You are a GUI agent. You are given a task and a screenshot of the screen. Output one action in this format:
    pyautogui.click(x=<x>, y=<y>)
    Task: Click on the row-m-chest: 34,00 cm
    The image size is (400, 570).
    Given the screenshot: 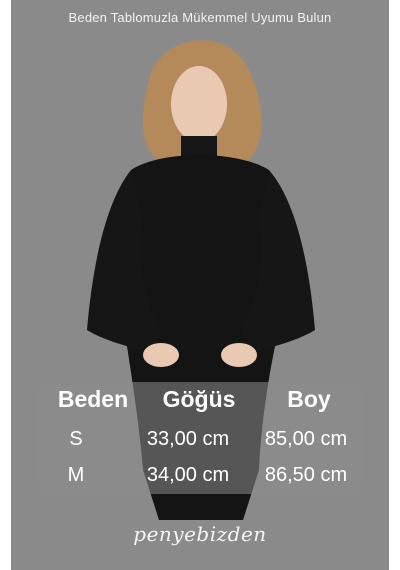 What is the action you would take?
    pyautogui.click(x=188, y=475)
    